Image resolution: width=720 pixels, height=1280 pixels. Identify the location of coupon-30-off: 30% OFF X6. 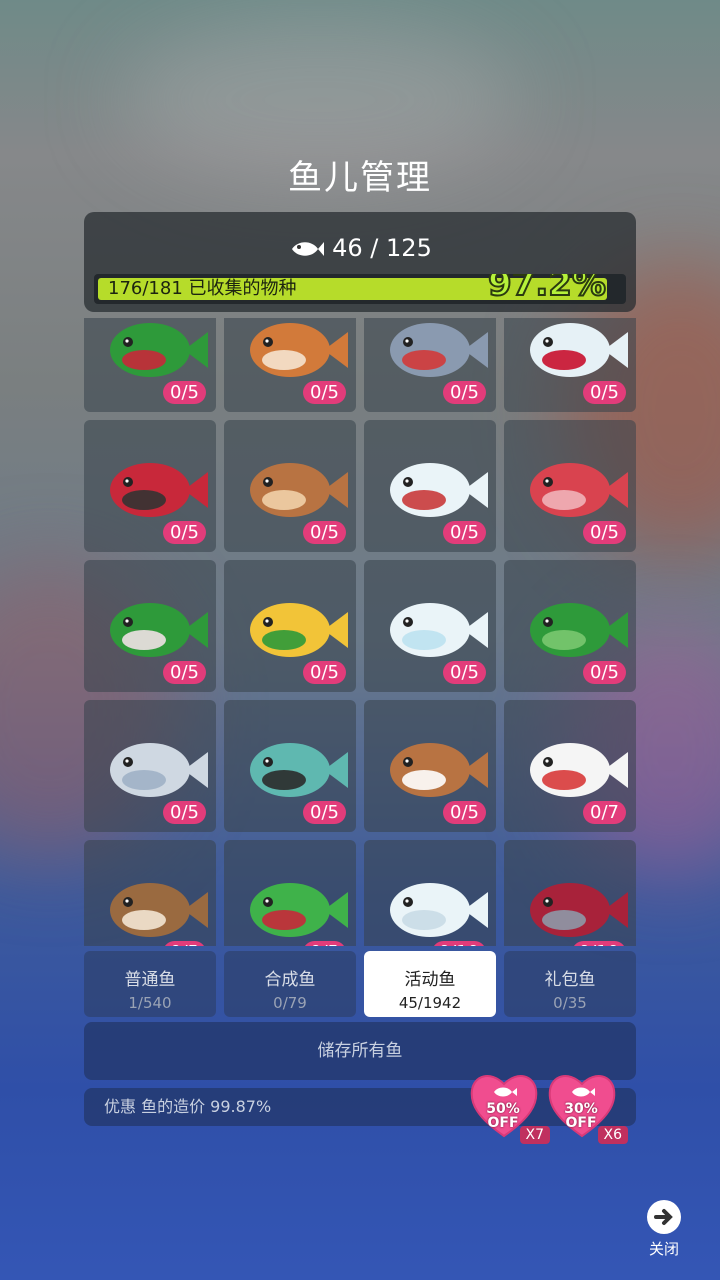
(587, 1107).